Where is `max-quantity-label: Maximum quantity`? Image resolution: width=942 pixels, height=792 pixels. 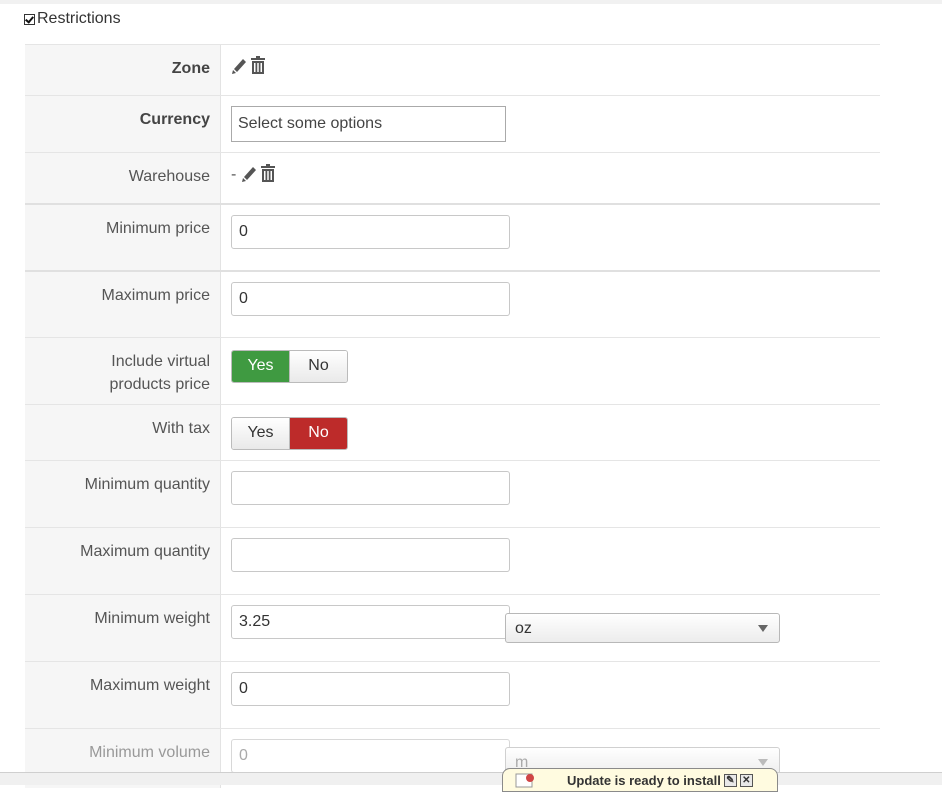
max-quantity-label: Maximum quantity is located at coordinates (123, 561).